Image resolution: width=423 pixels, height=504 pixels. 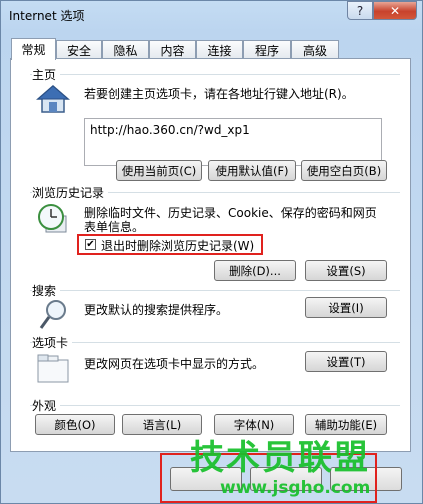 I want to click on appearance-divider, so click(x=215, y=405).